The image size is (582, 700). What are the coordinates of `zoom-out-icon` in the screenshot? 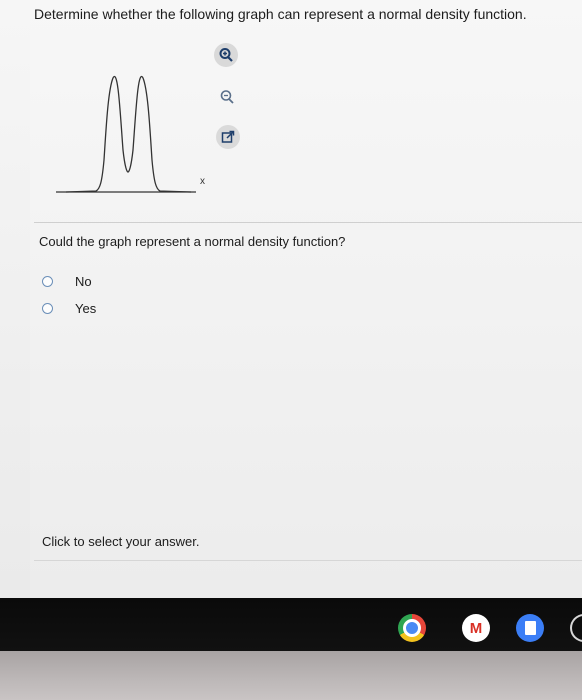 It's located at (227, 97).